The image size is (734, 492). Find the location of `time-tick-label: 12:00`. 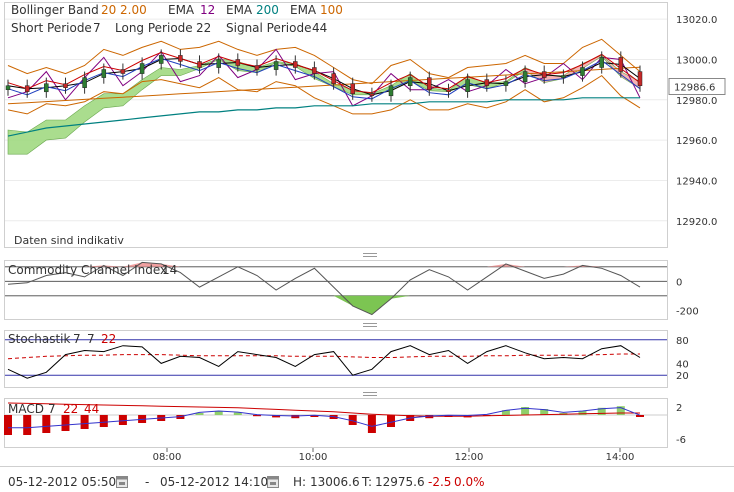

time-tick-label: 12:00 is located at coordinates (469, 457).